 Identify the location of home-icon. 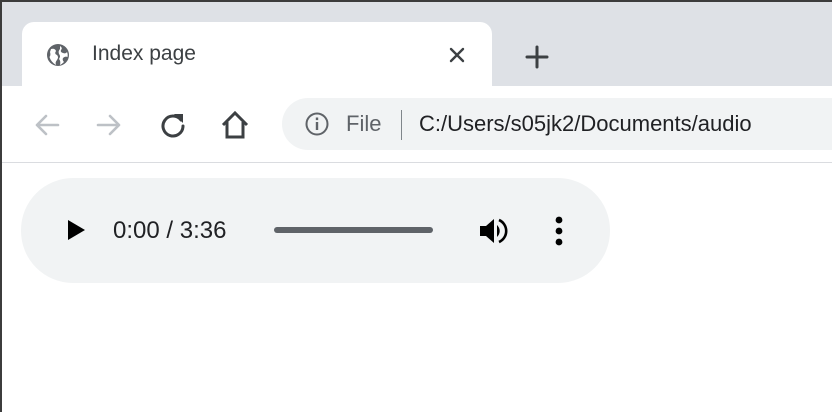
(235, 124).